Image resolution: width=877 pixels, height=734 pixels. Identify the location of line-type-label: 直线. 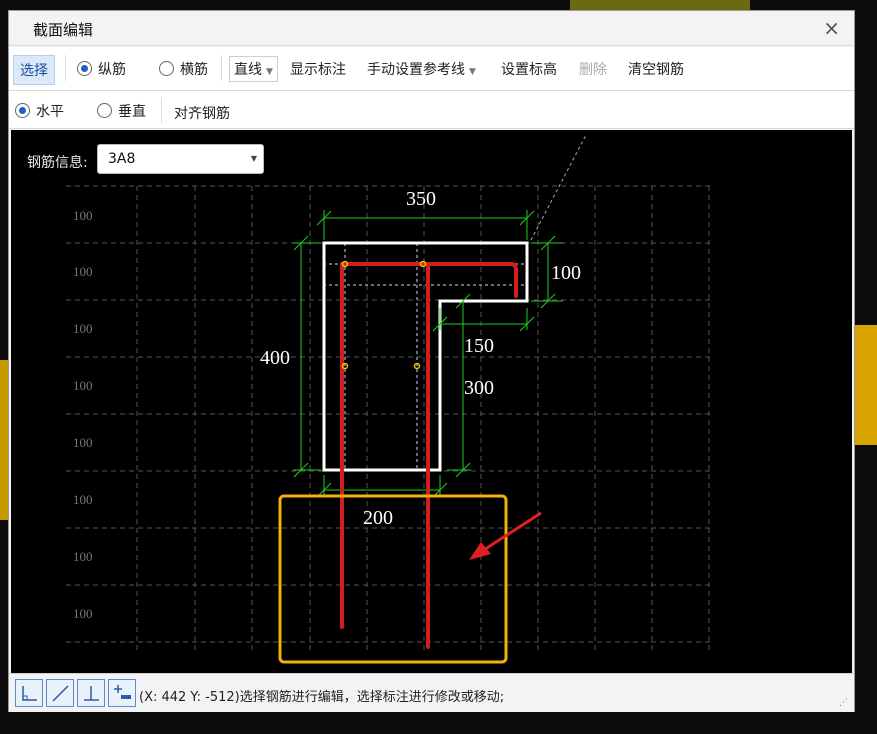
(248, 70).